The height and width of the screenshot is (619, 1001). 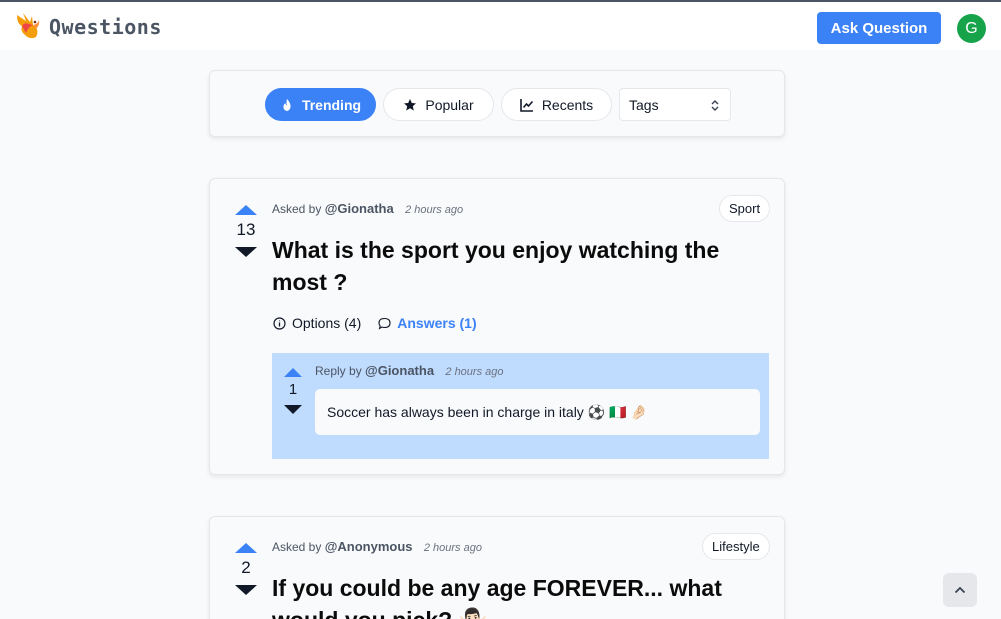 I want to click on question-actions: Options (4) Answers (1), so click(x=383, y=323).